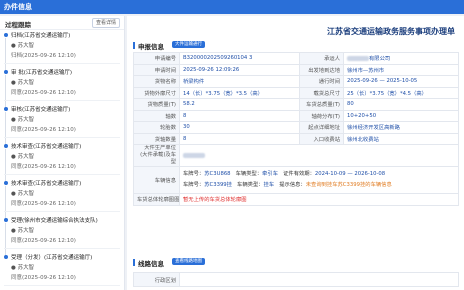  I want to click on step-node: 受理(徐州市交通运输综合执法支队), so click(54, 221).